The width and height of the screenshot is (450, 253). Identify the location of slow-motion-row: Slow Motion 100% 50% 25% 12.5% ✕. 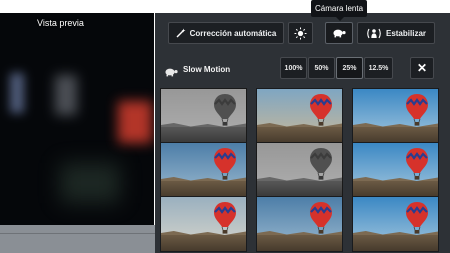
(301, 70).